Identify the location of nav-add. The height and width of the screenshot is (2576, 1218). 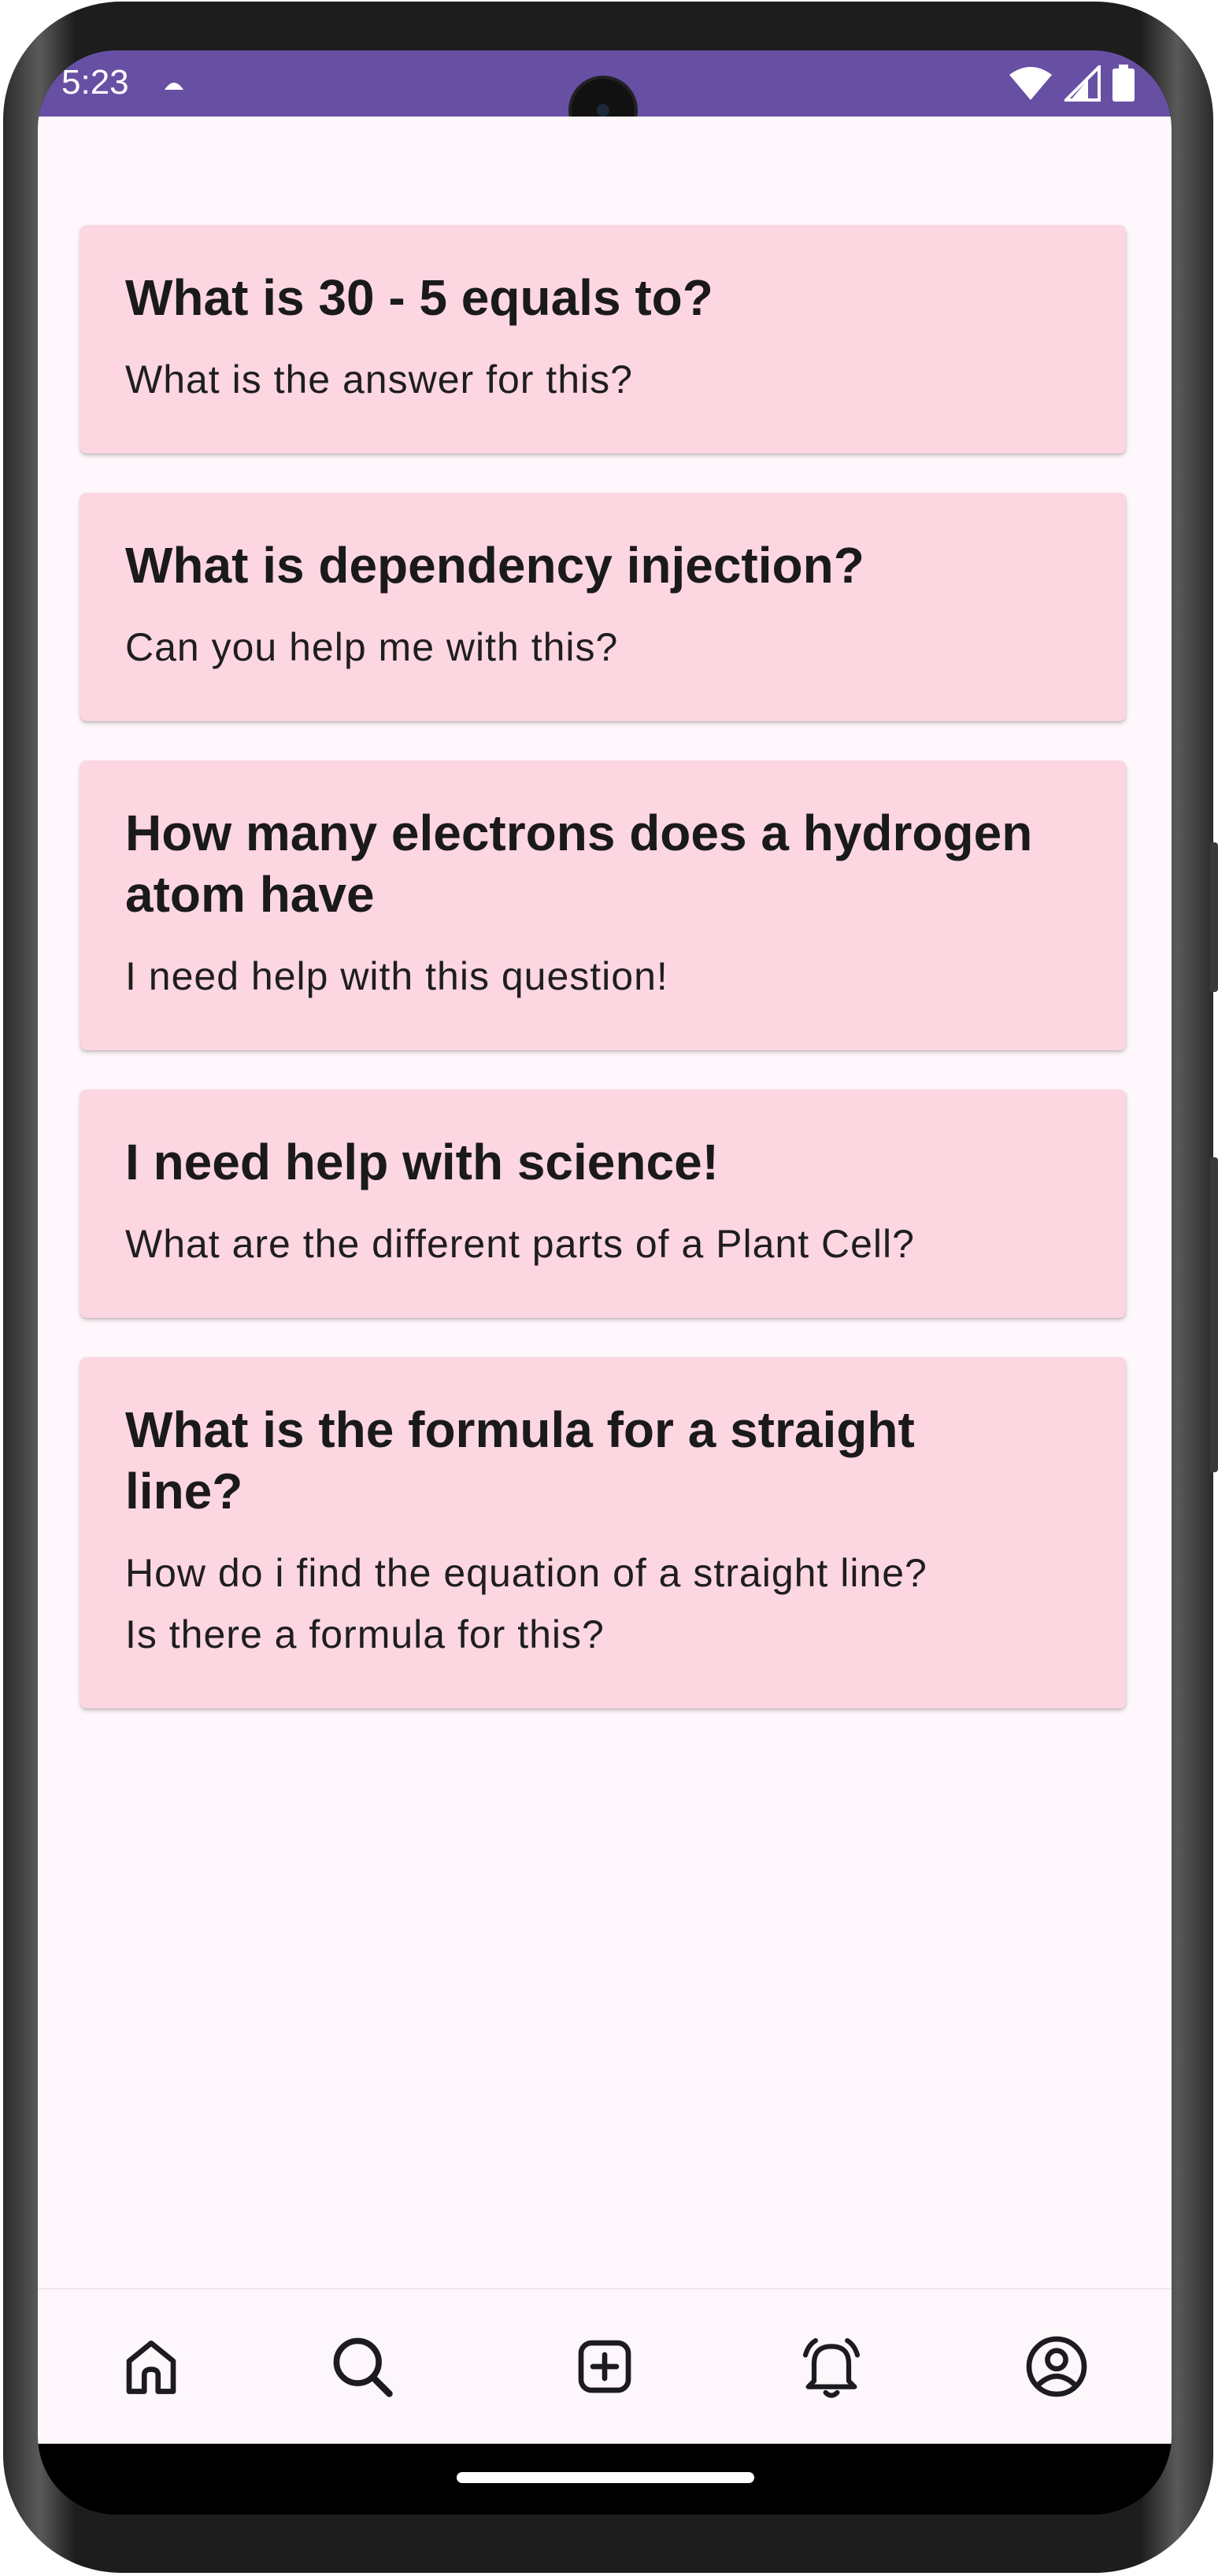
(604, 2366).